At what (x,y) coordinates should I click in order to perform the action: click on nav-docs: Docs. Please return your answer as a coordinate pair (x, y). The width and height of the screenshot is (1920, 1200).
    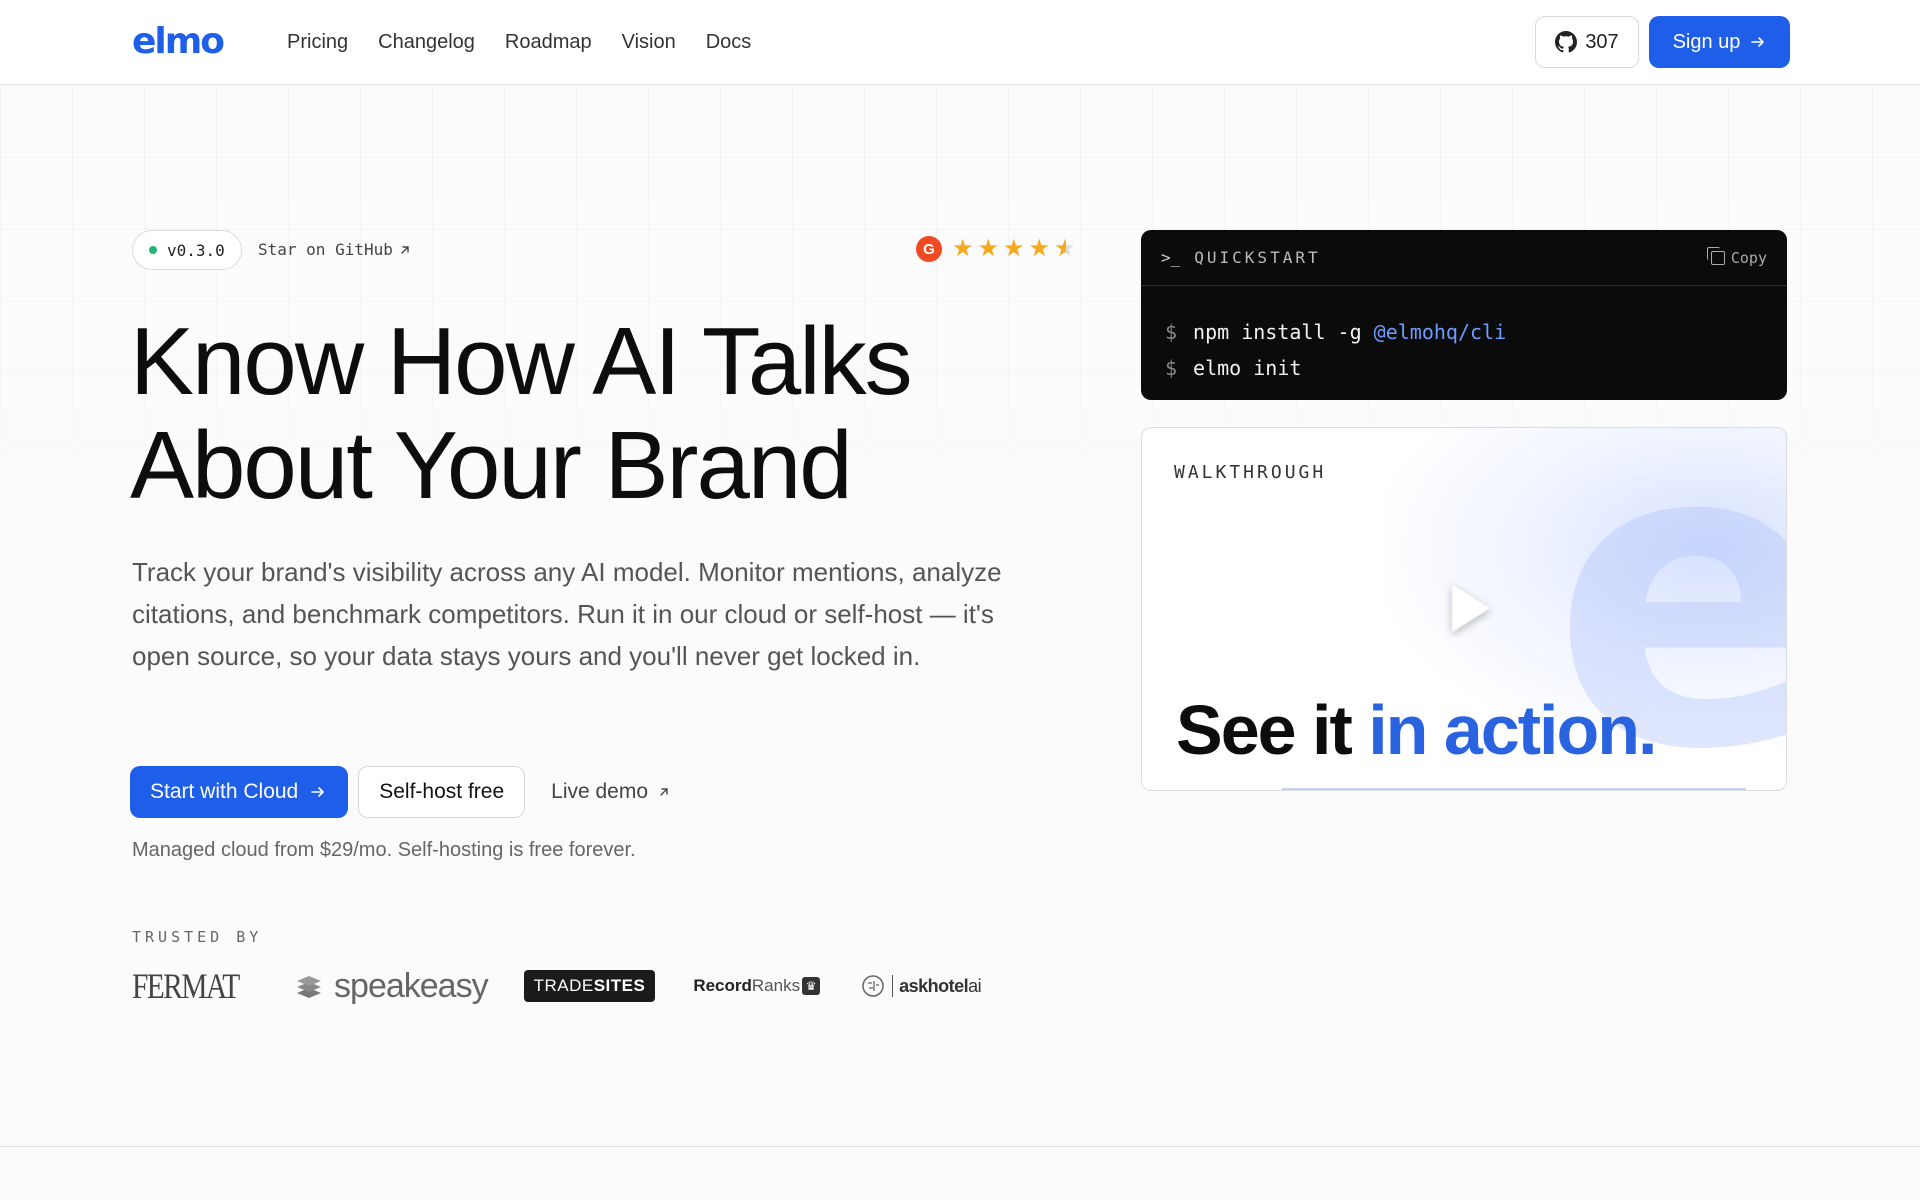
    Looking at the image, I should click on (729, 42).